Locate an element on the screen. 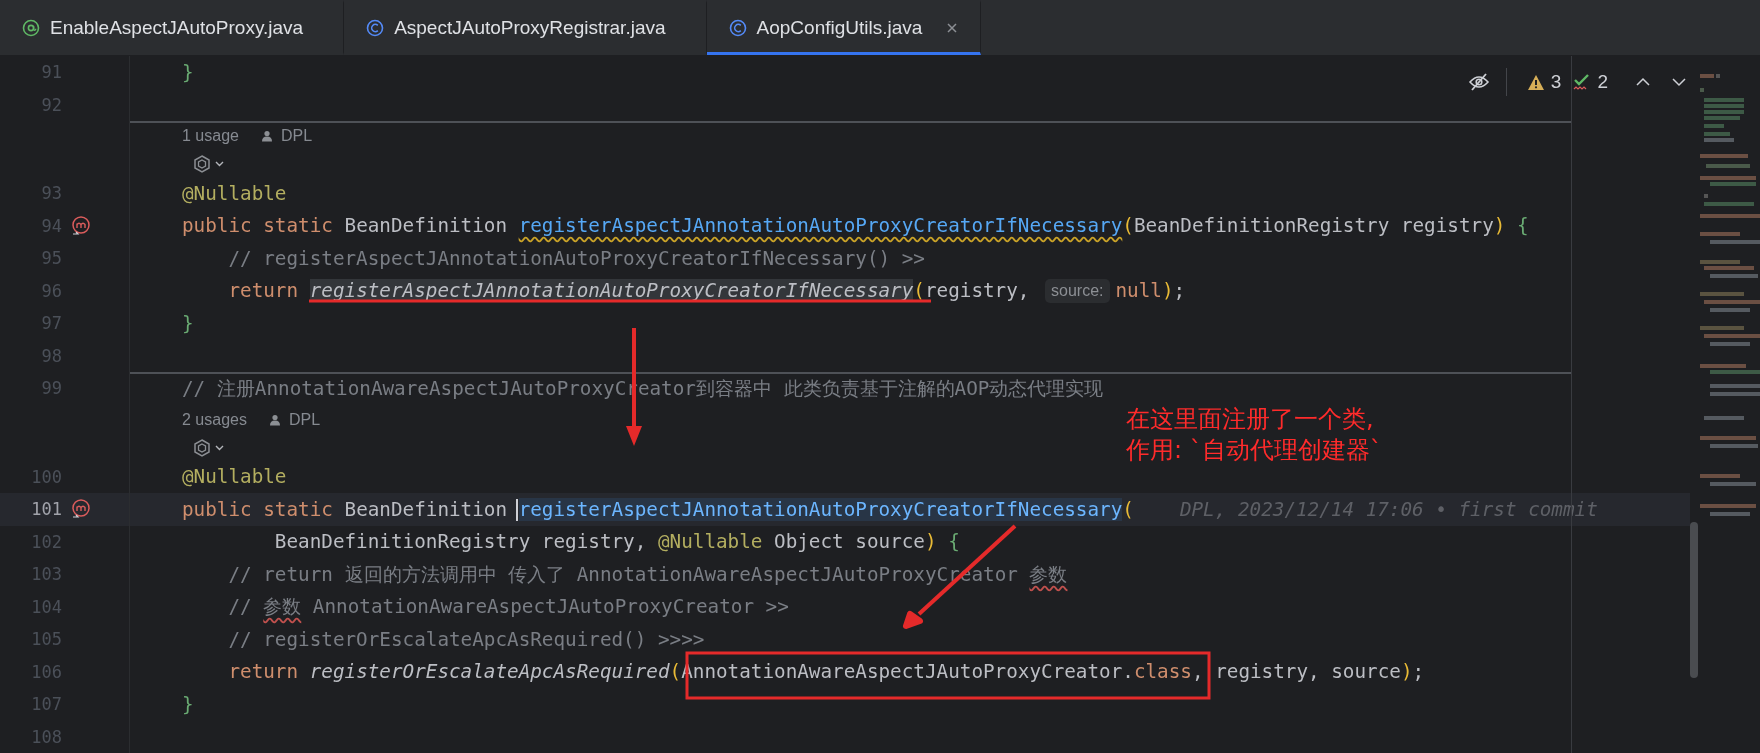 The height and width of the screenshot is (753, 1760). next-highlight-icon is located at coordinates (1679, 82).